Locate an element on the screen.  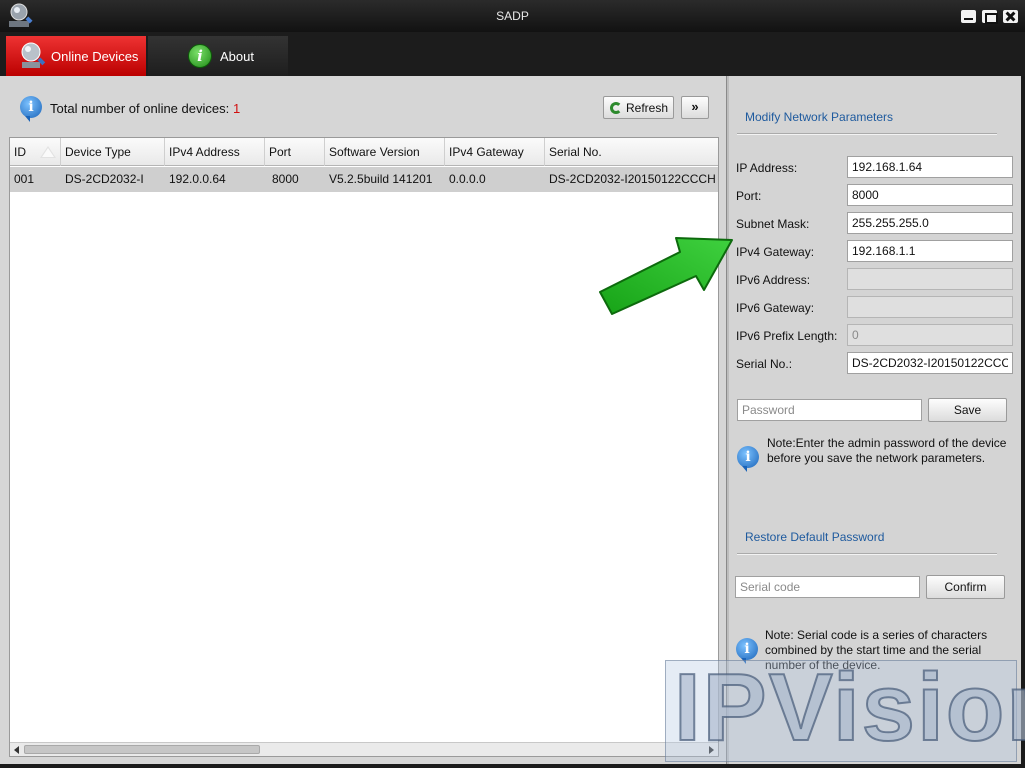
expand-button: » is located at coordinates (695, 107).